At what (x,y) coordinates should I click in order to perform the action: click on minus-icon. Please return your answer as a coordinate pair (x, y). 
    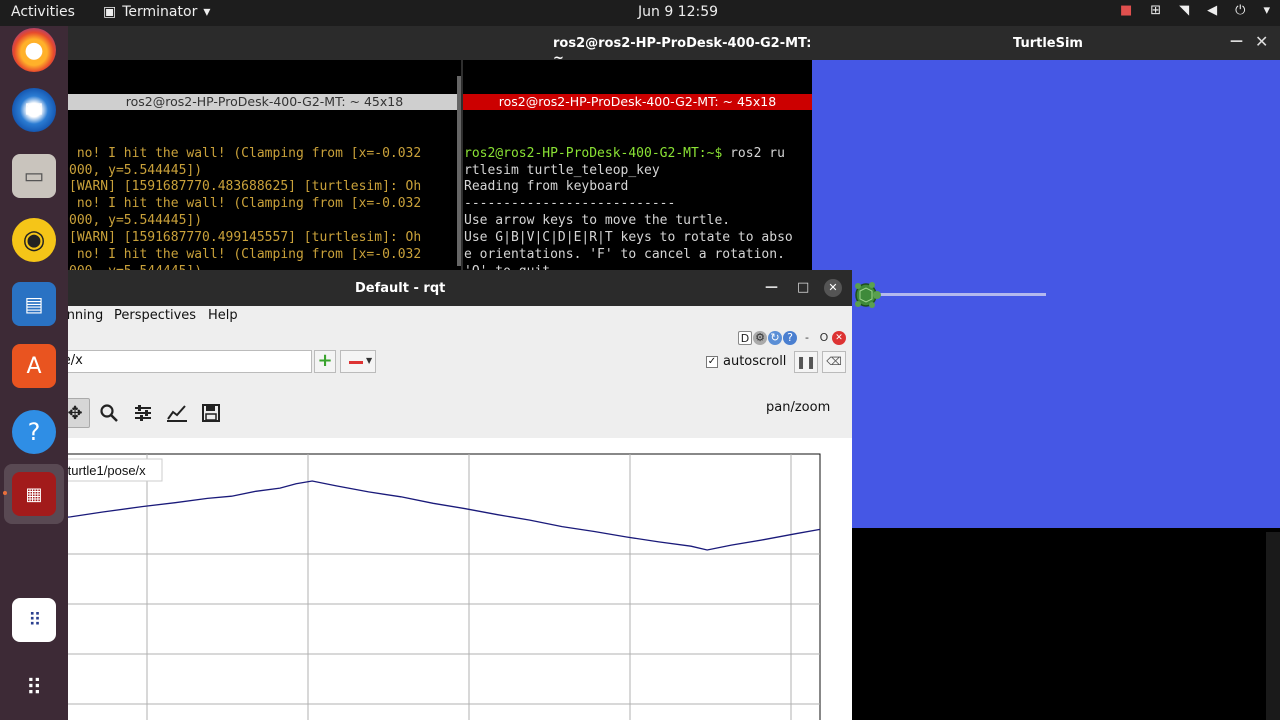
    Looking at the image, I should click on (356, 362).